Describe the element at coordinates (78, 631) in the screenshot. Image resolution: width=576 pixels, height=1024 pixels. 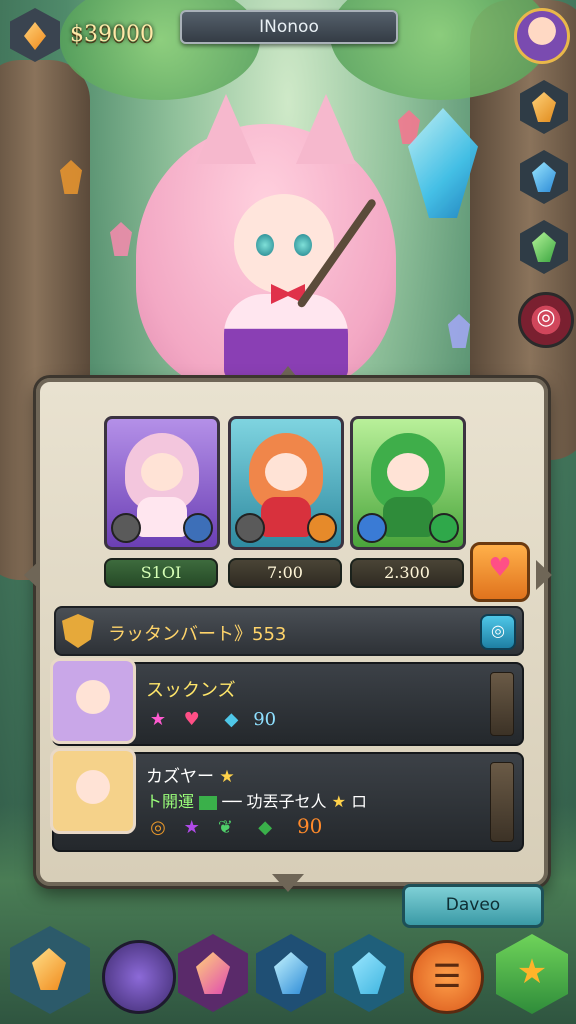
I see `rank-shield-icon` at that location.